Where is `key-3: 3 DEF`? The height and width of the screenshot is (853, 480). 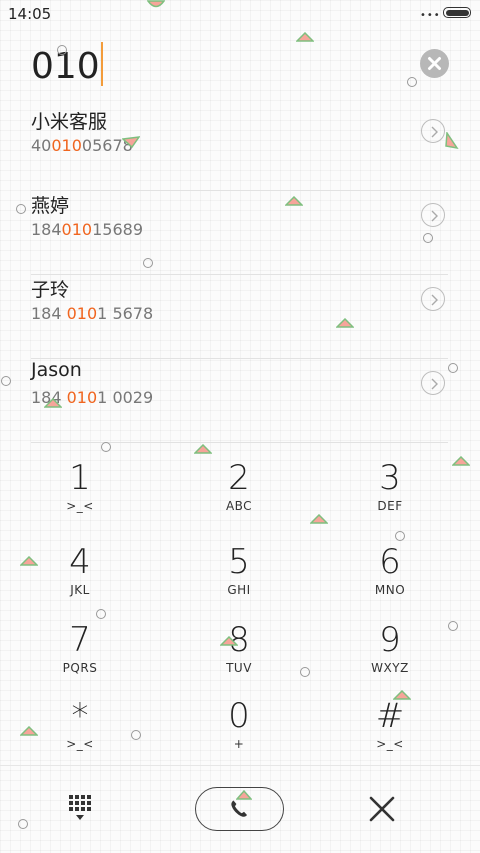
key-3: 3 DEF is located at coordinates (390, 496).